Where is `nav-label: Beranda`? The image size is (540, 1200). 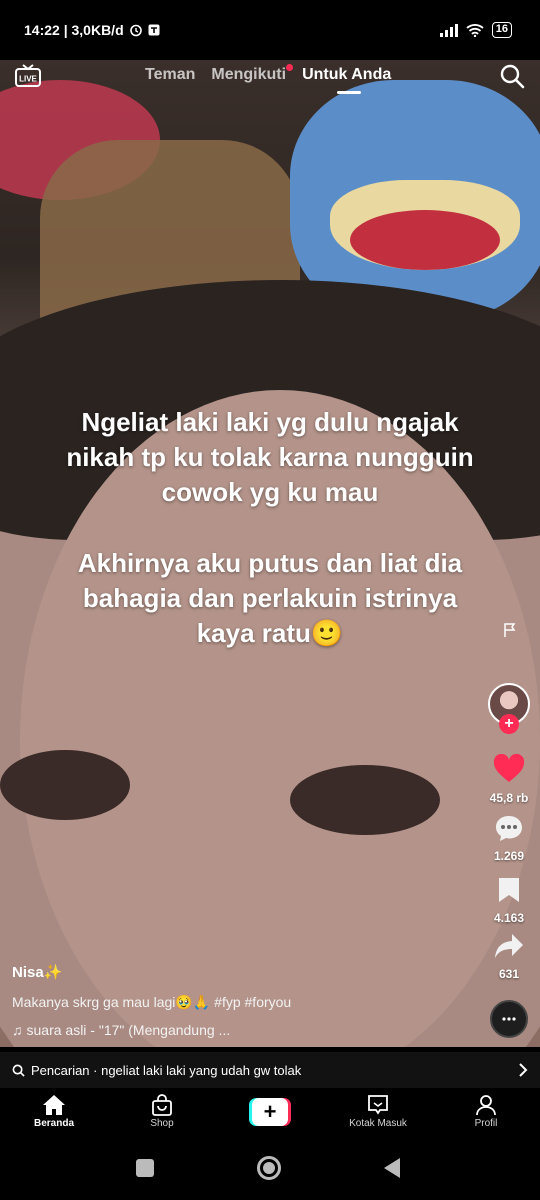
nav-label: Beranda is located at coordinates (53, 1123).